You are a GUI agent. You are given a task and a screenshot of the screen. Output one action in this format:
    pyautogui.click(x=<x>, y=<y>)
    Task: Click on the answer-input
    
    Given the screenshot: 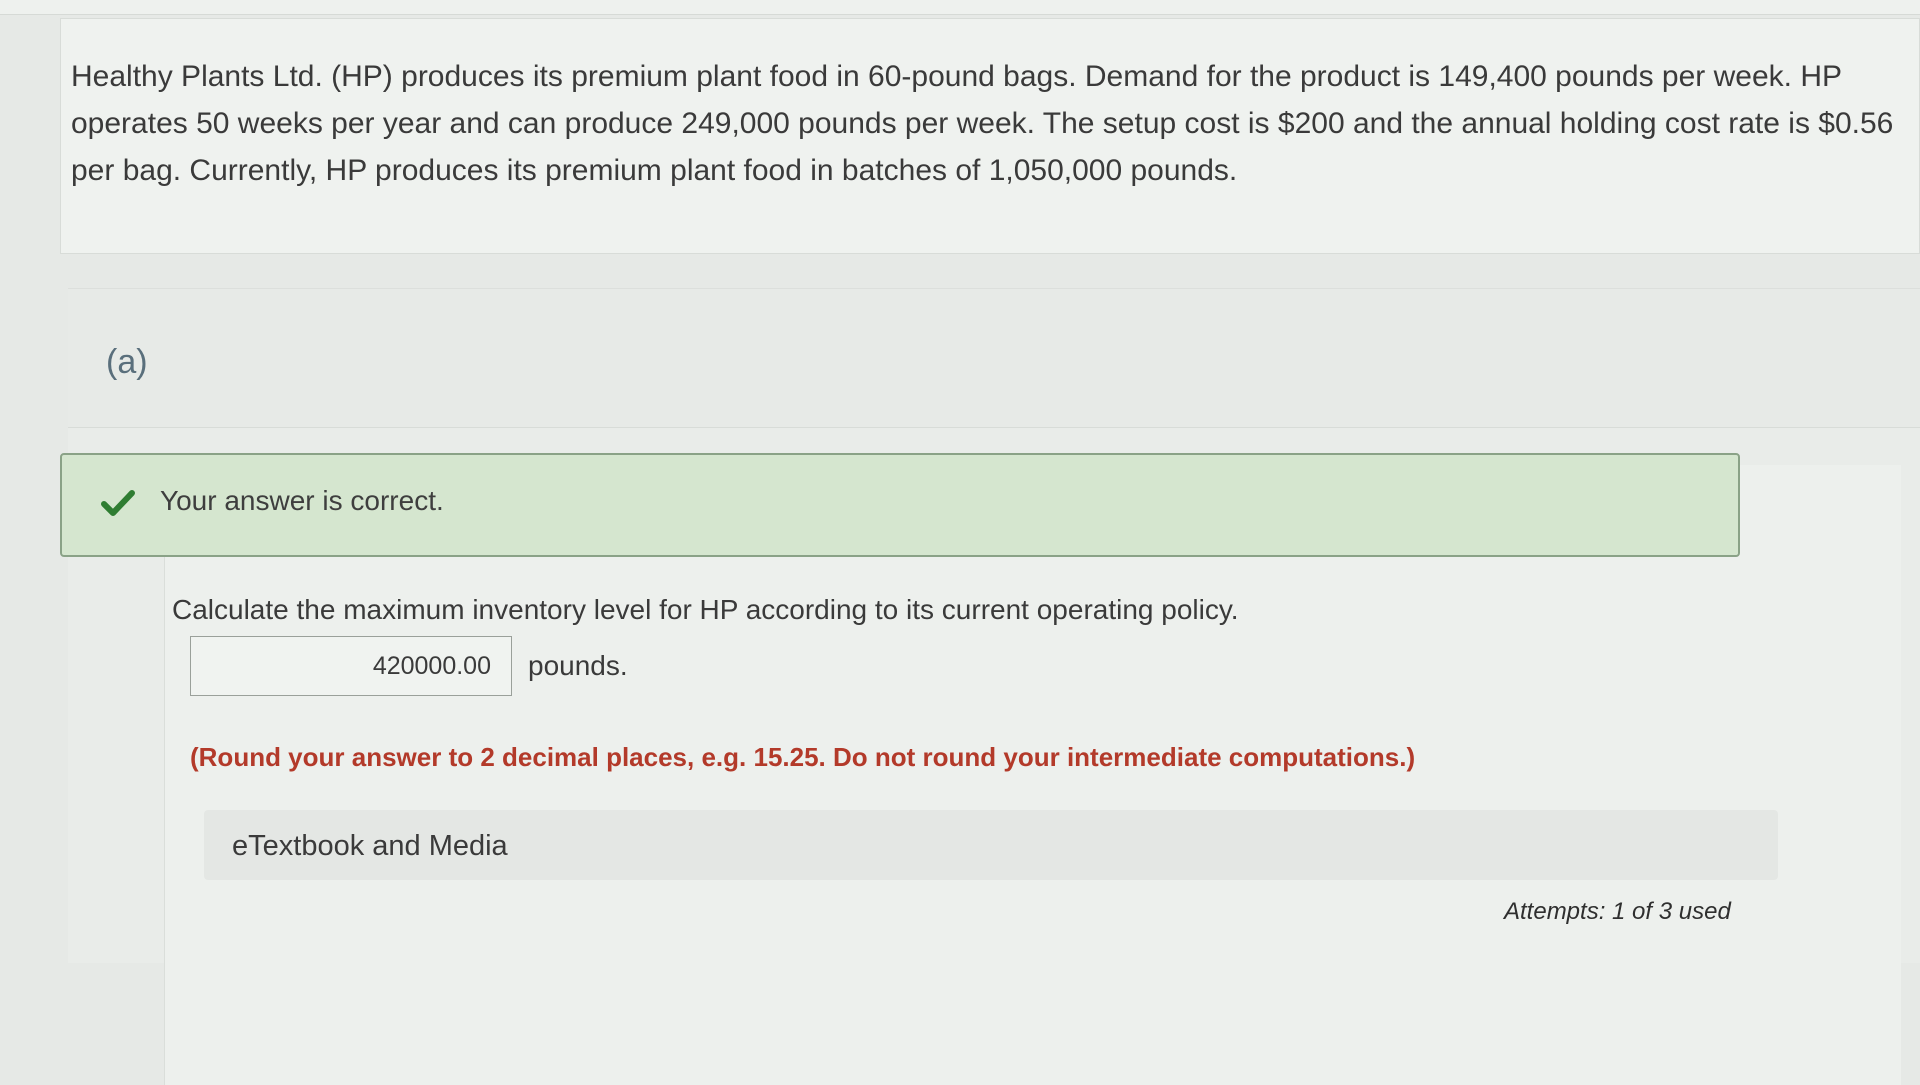 What is the action you would take?
    pyautogui.click(x=351, y=666)
    